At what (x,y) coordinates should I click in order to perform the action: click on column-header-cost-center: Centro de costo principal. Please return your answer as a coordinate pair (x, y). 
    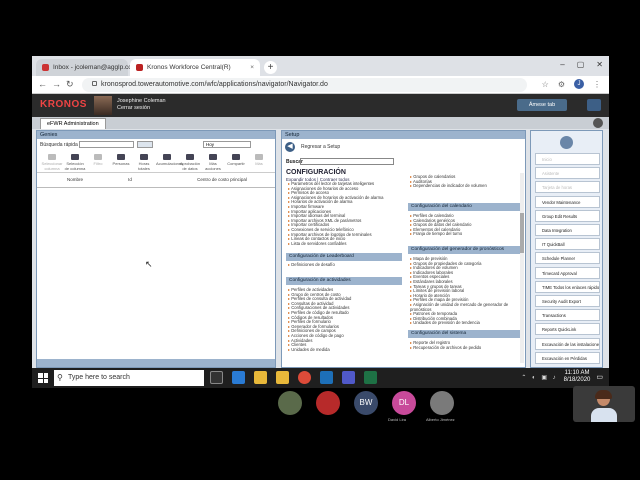
    Looking at the image, I should click on (222, 179).